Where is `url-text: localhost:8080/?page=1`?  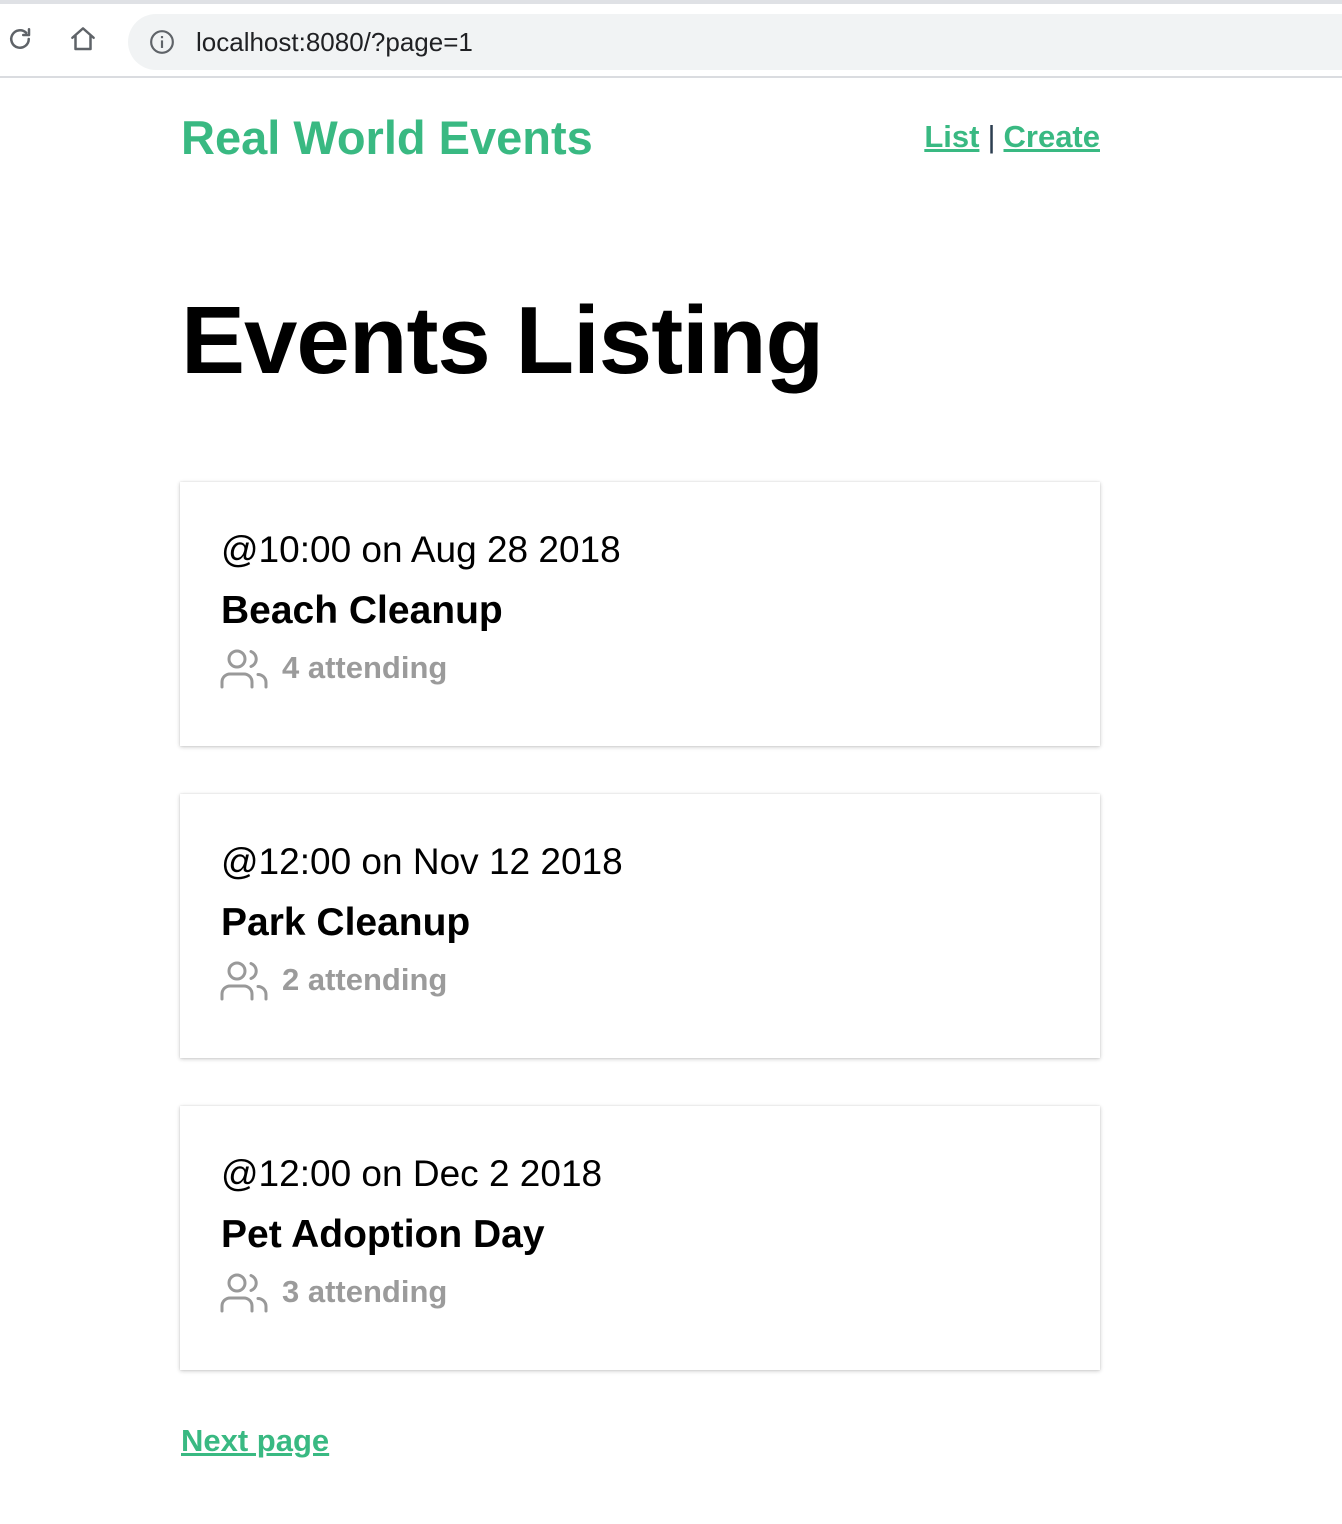 url-text: localhost:8080/?page=1 is located at coordinates (334, 42).